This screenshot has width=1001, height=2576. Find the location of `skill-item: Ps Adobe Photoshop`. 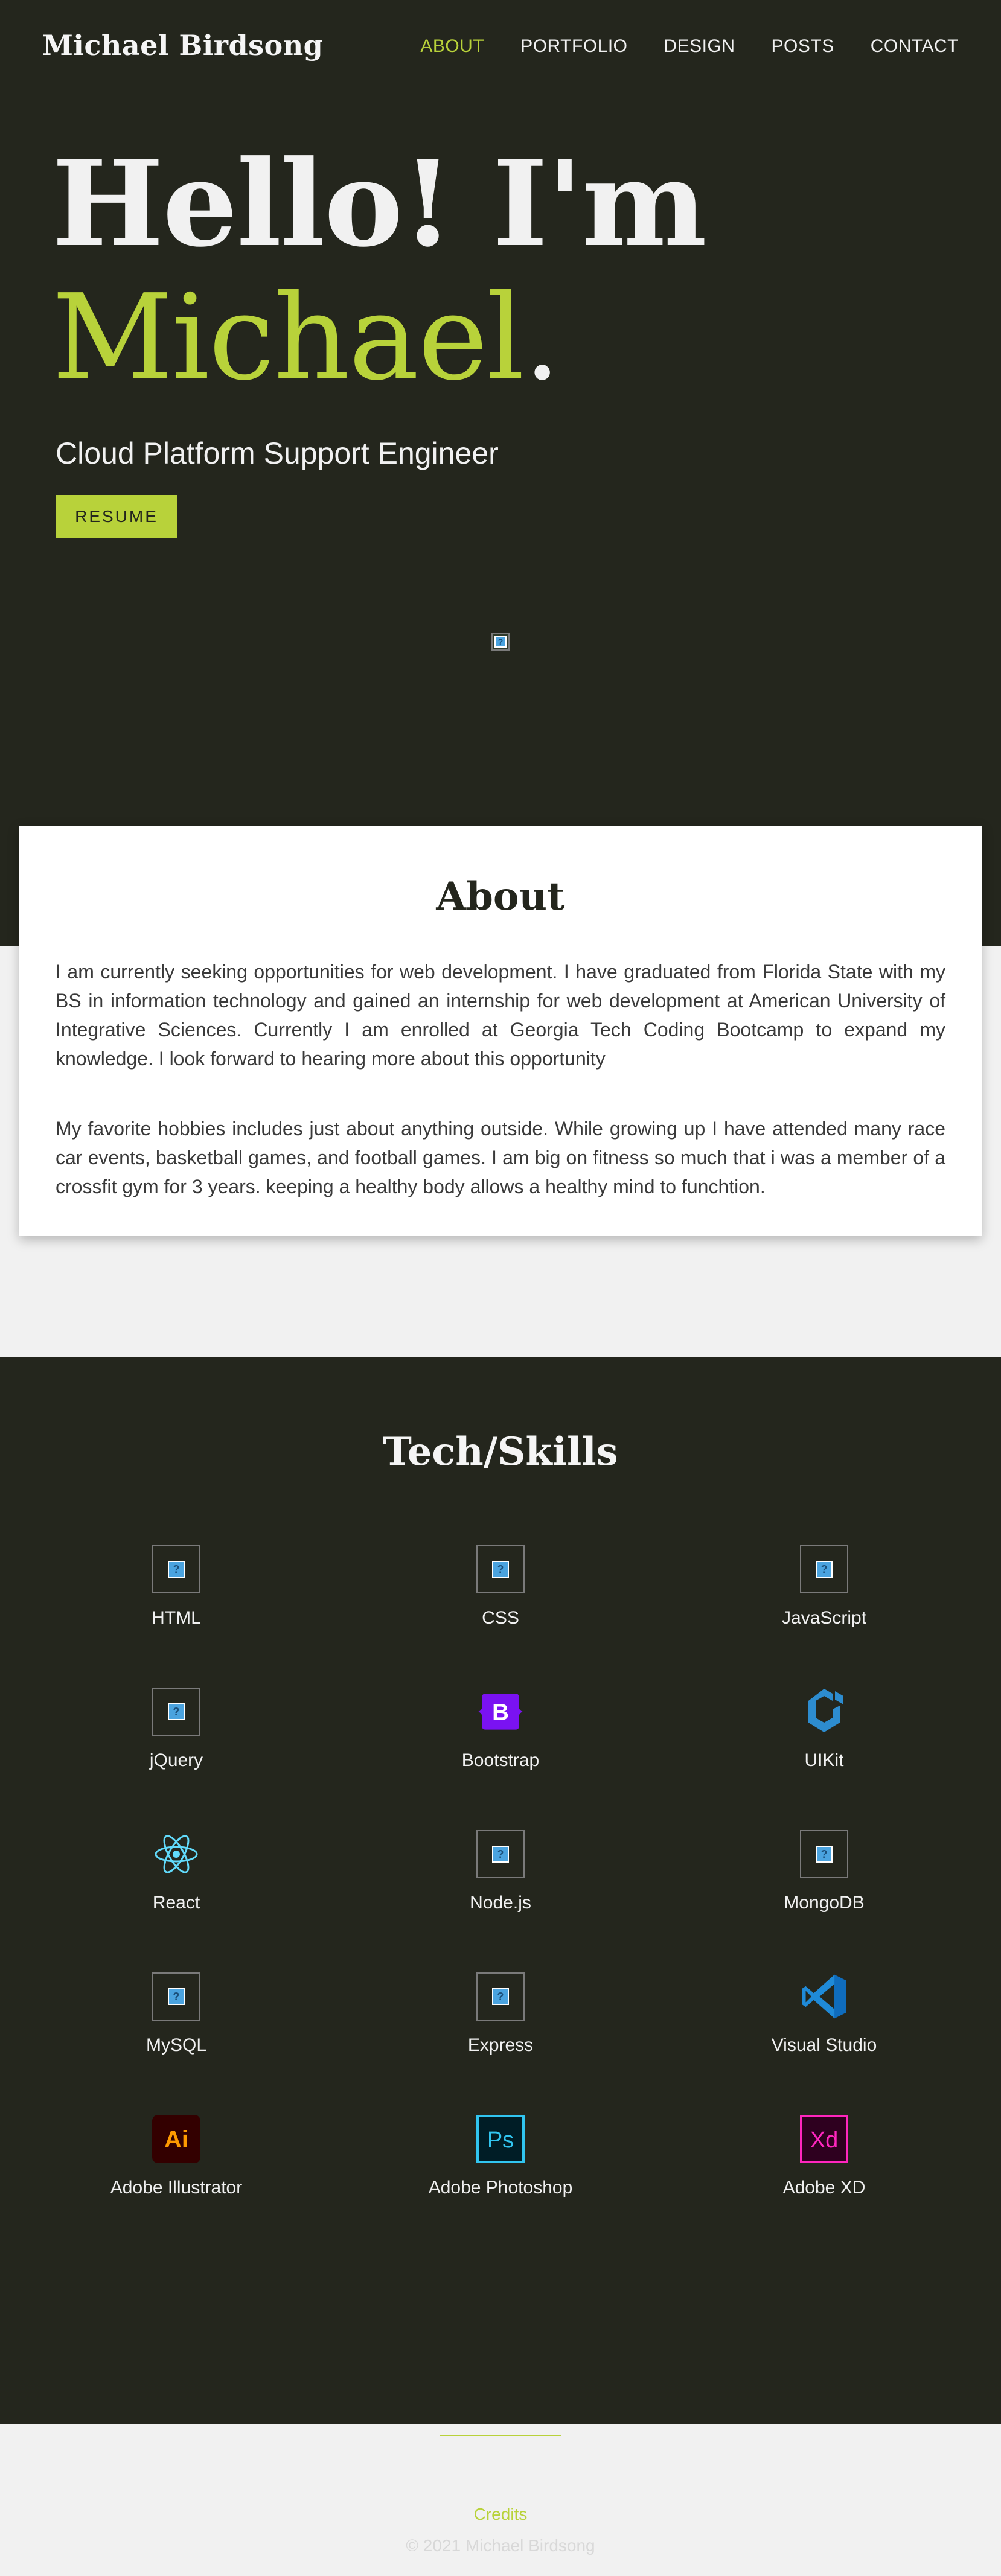

skill-item: Ps Adobe Photoshop is located at coordinates (500, 2169).